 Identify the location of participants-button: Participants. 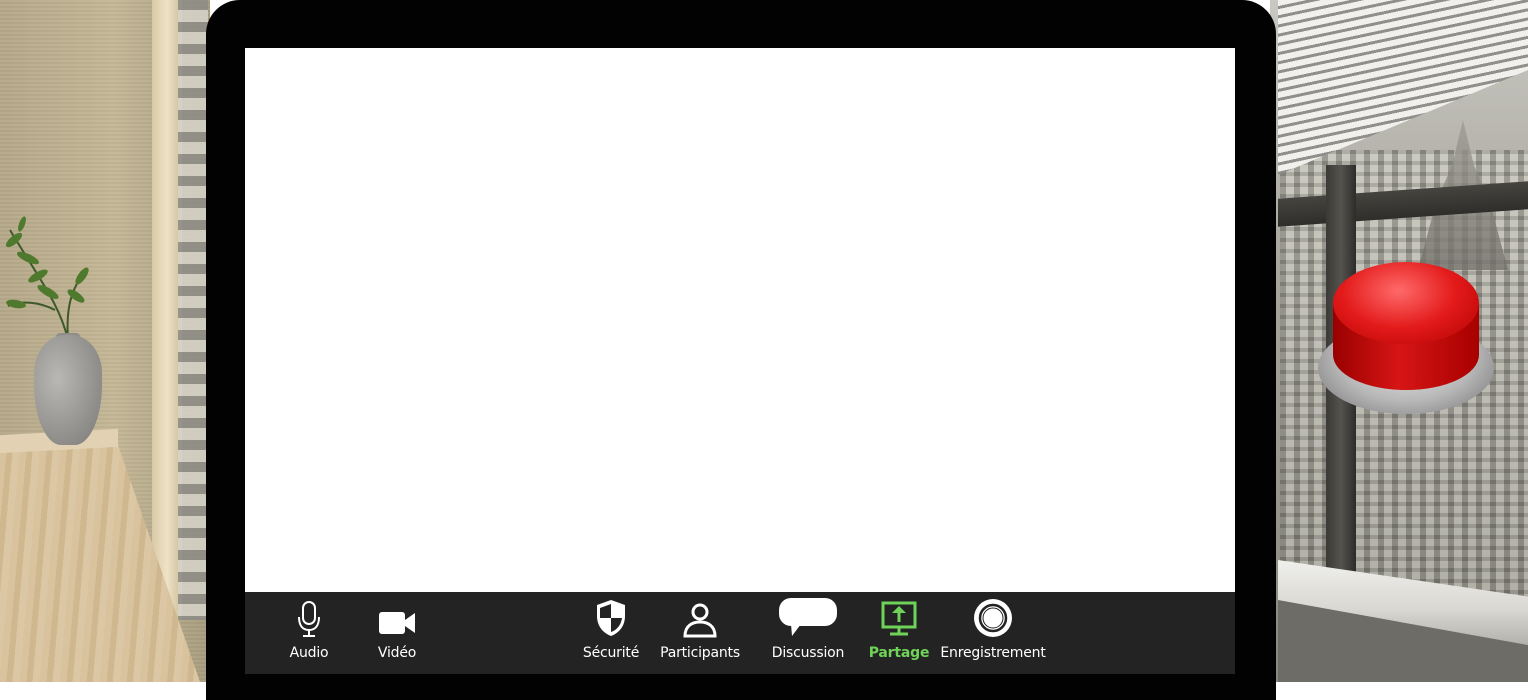
(700, 633).